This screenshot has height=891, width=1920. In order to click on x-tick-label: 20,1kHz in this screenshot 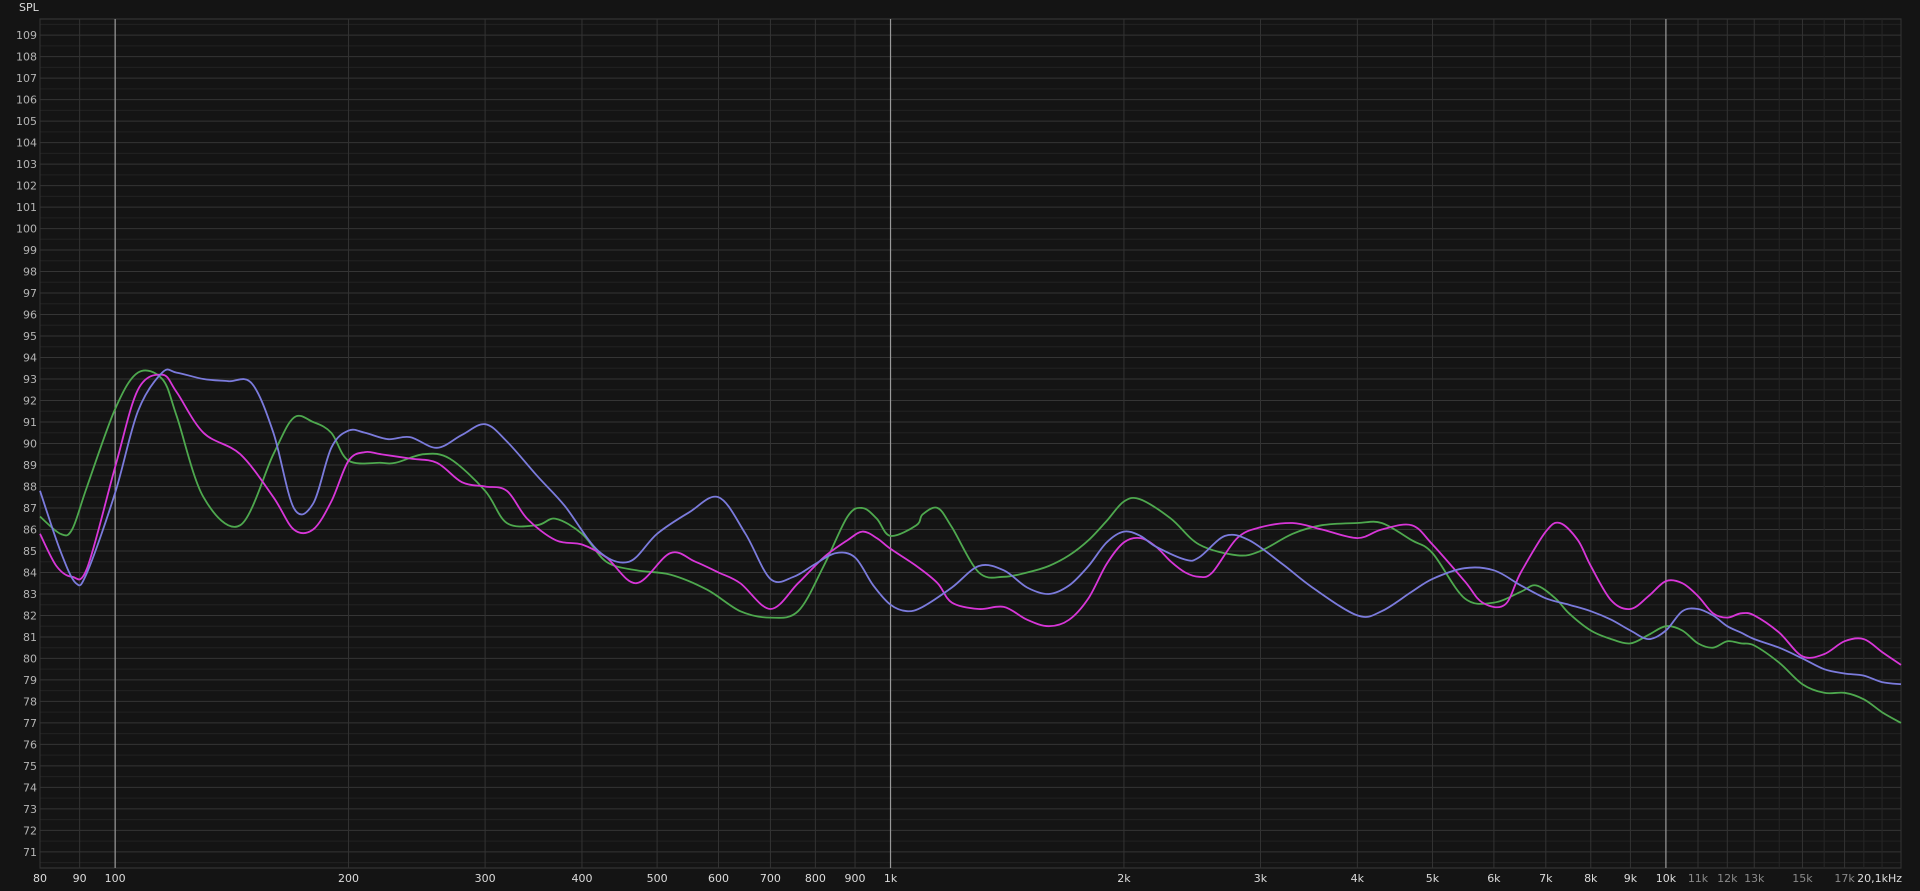, I will do `click(1879, 878)`.